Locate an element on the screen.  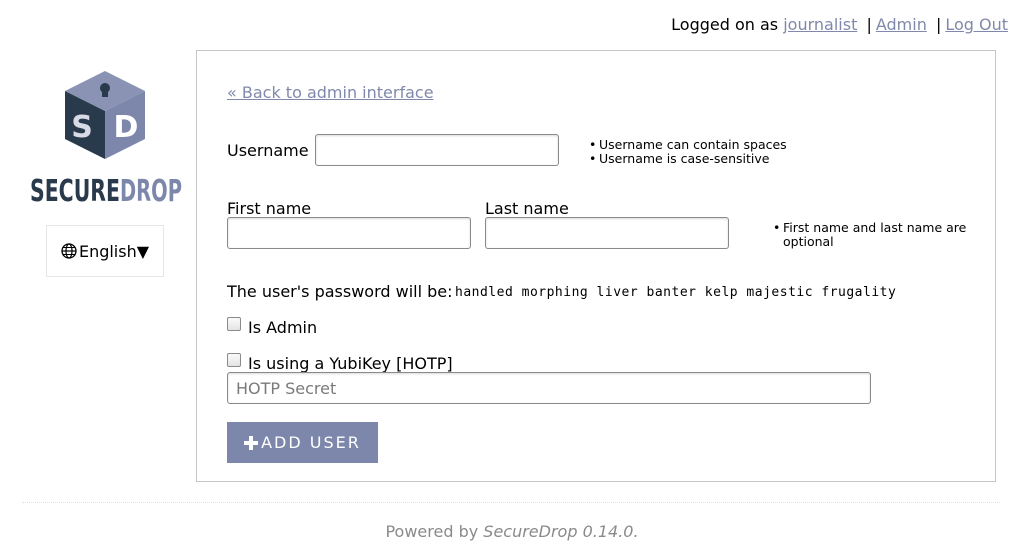
logout-link: Log Out is located at coordinates (976, 24).